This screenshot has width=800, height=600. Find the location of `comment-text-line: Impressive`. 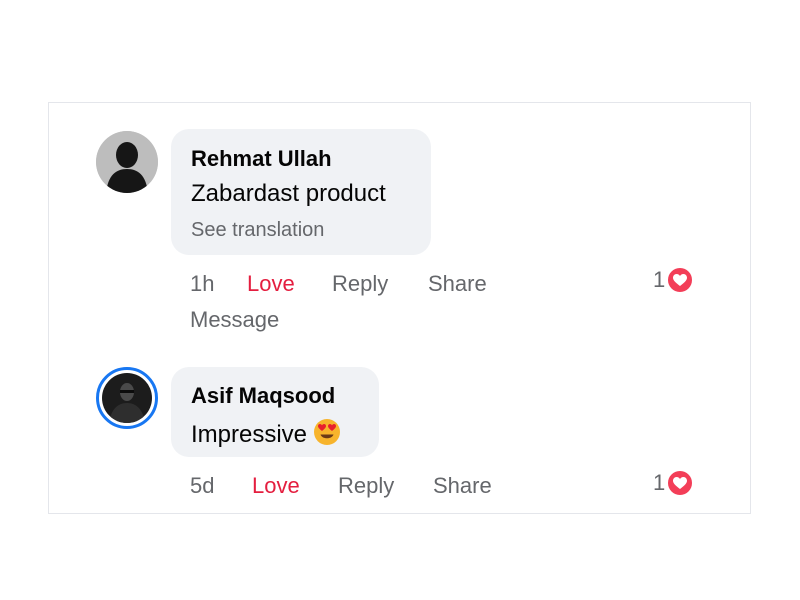

comment-text-line: Impressive is located at coordinates (266, 435).